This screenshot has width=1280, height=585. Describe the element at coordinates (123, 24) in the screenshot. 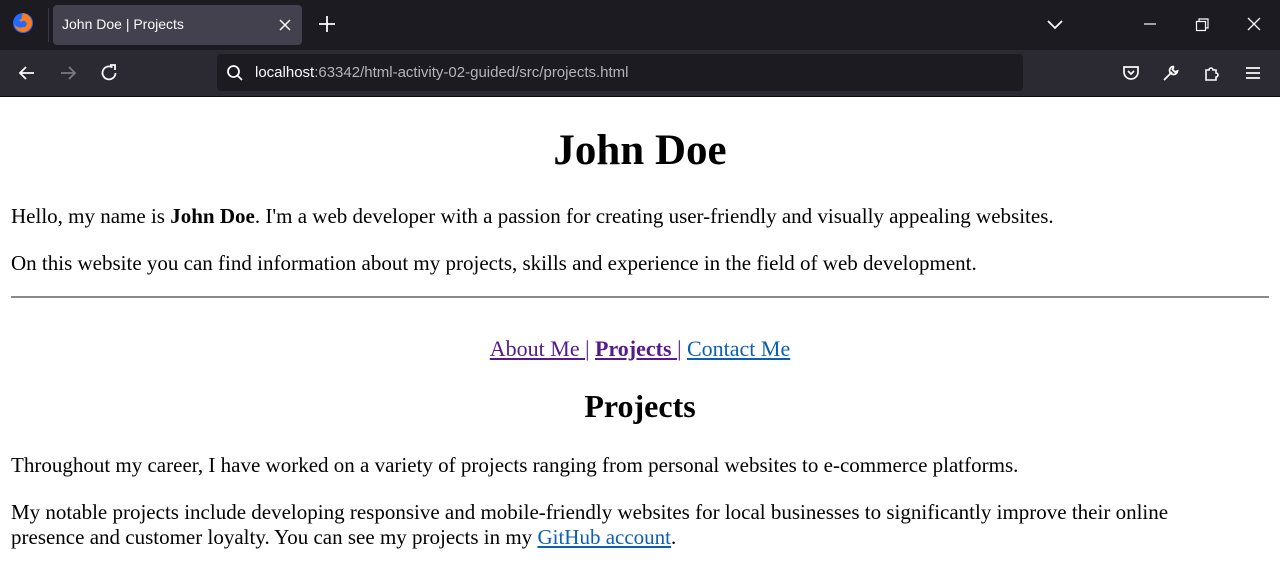

I see `tab-title: John Doe | Projects` at that location.